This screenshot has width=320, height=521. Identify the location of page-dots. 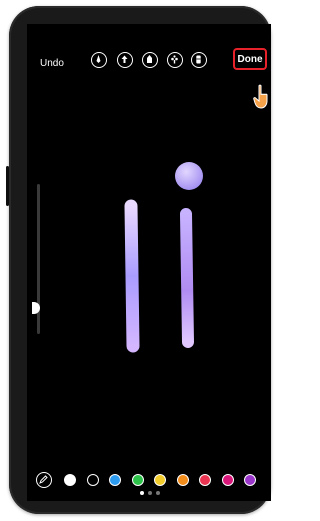
(149, 495).